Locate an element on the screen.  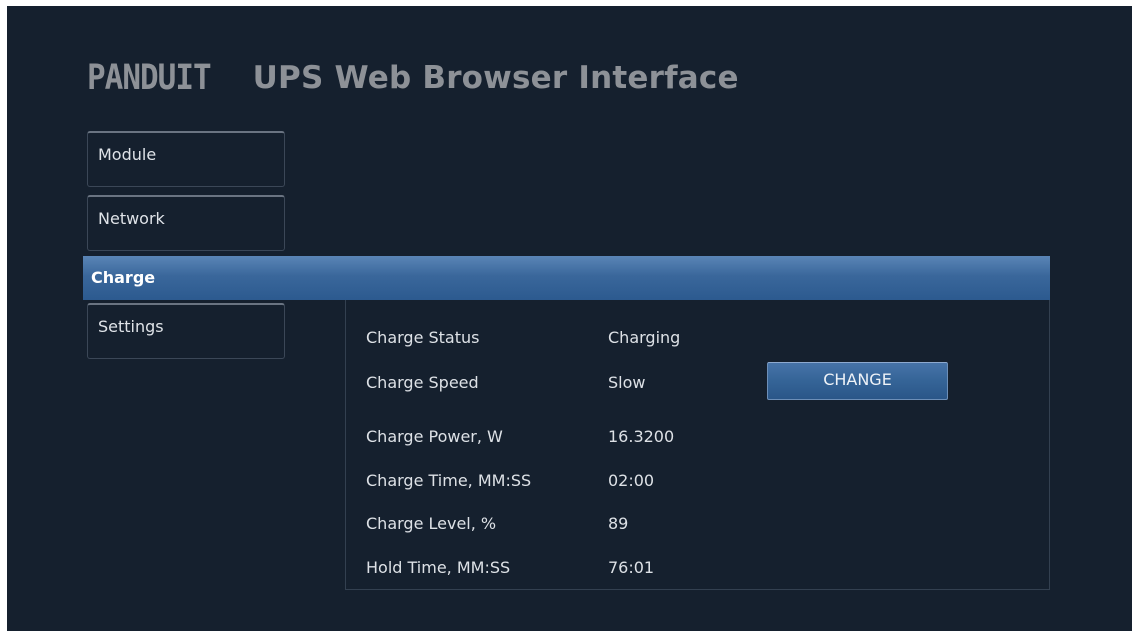
tab-network: Network is located at coordinates (186, 223).